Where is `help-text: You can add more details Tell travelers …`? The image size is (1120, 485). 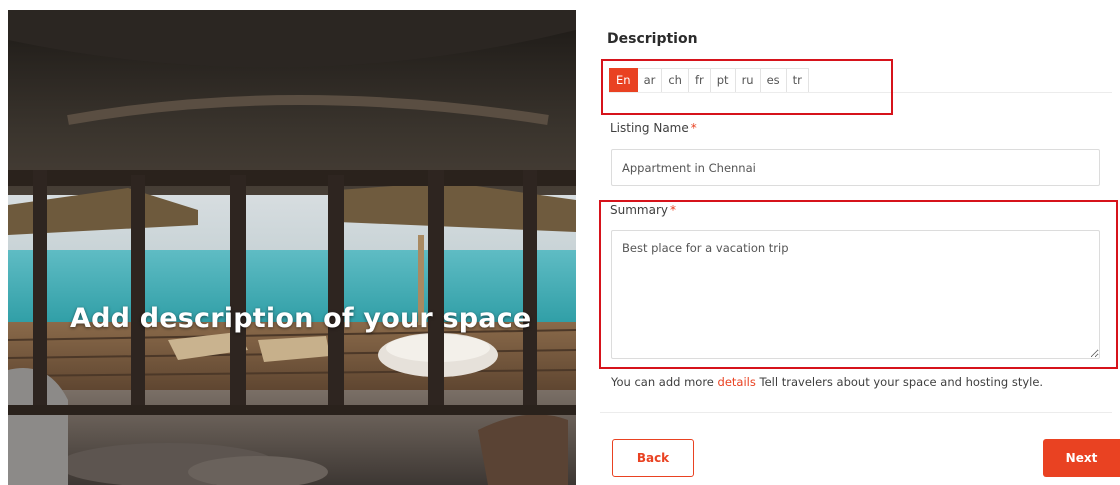 help-text: You can add more details Tell travelers … is located at coordinates (827, 382).